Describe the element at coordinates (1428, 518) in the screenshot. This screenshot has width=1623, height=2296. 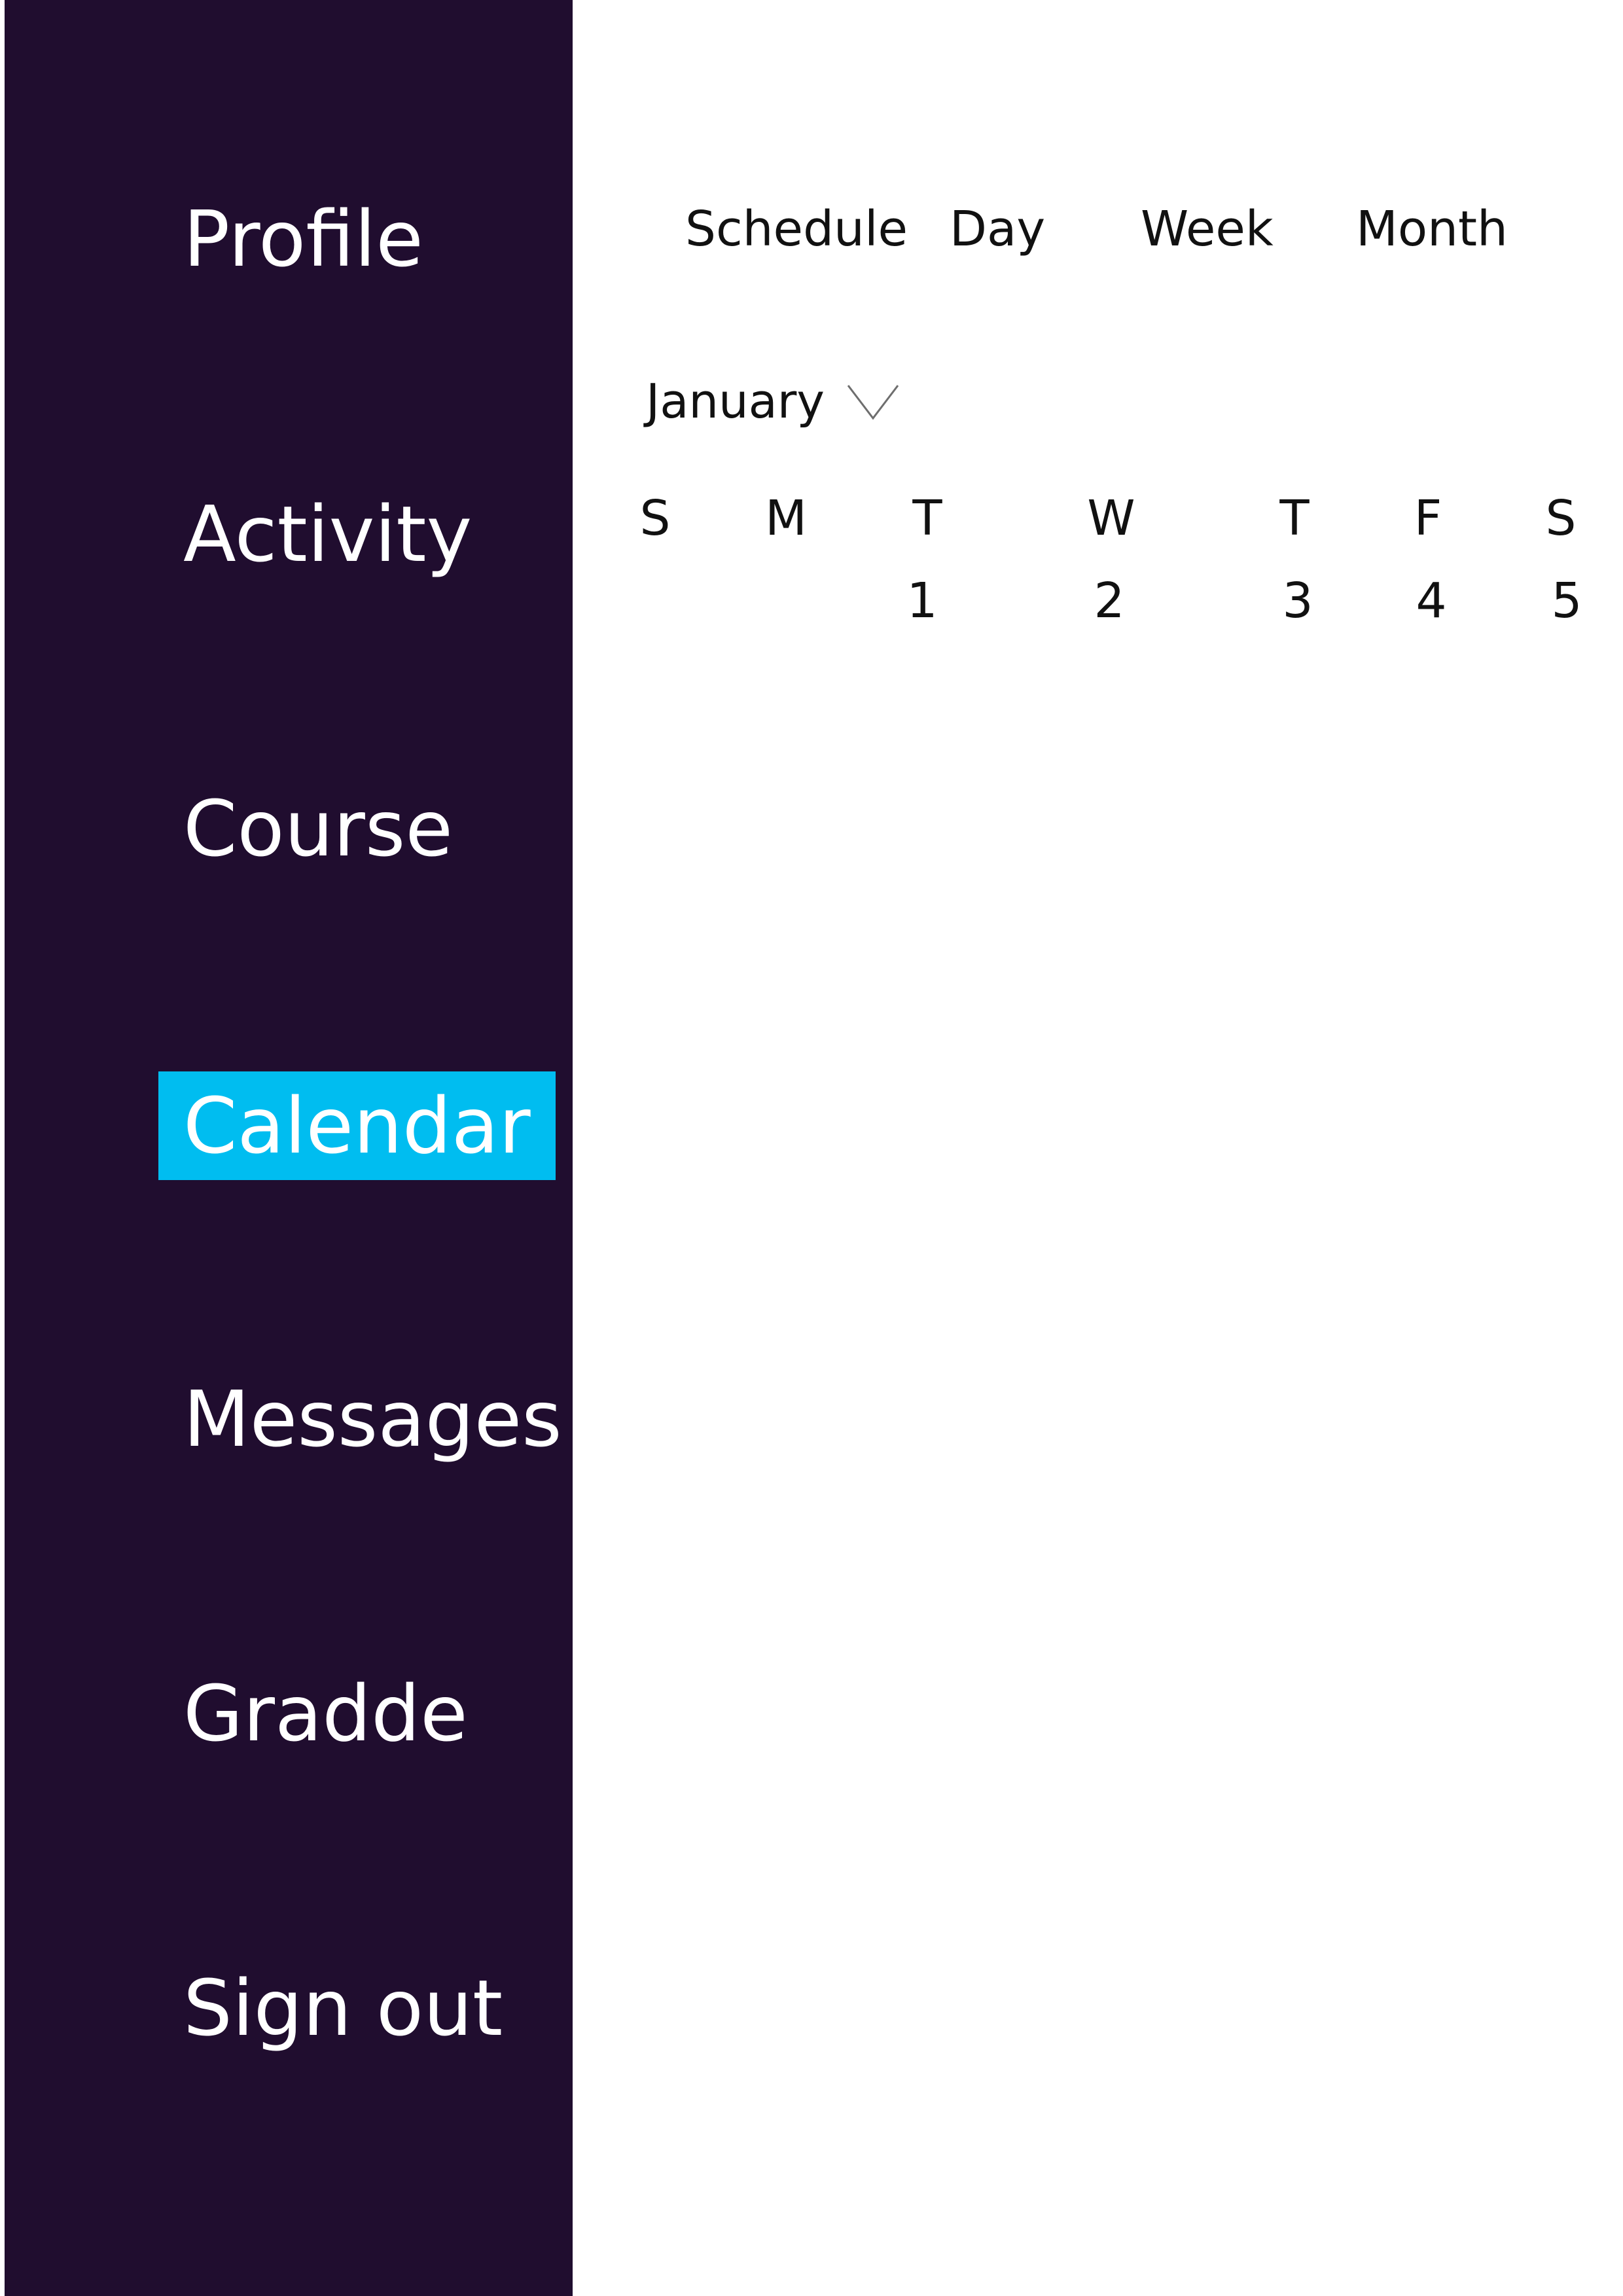
I see `weekday-header: F` at that location.